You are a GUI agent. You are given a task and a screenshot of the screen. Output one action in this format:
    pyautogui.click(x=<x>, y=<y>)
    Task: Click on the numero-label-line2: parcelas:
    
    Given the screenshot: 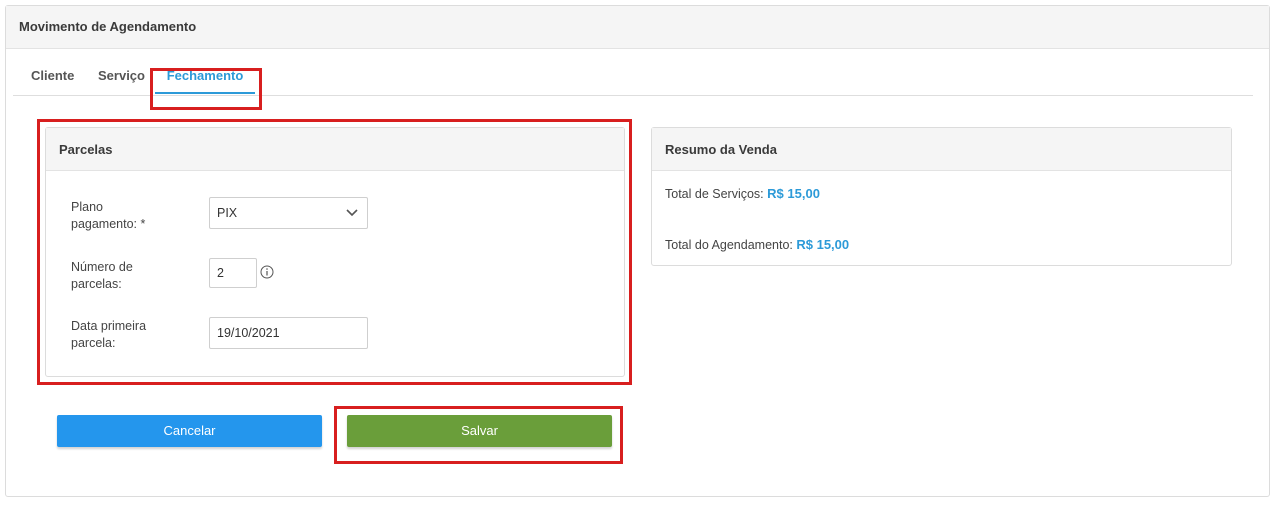 What is the action you would take?
    pyautogui.click(x=96, y=284)
    